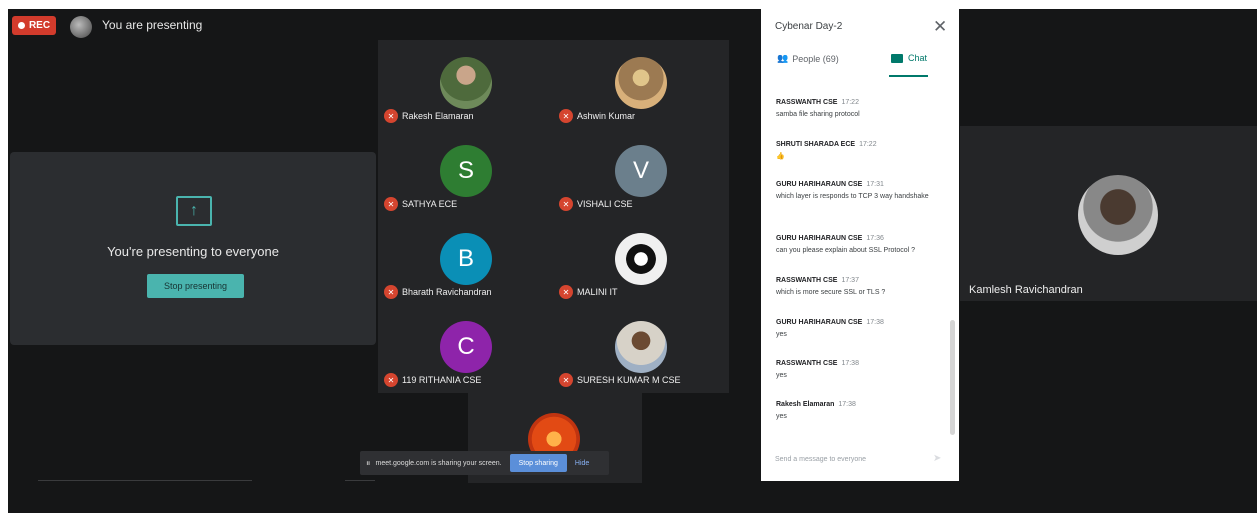  What do you see at coordinates (152, 25) in the screenshot?
I see `presenting-status: You are presenting` at bounding box center [152, 25].